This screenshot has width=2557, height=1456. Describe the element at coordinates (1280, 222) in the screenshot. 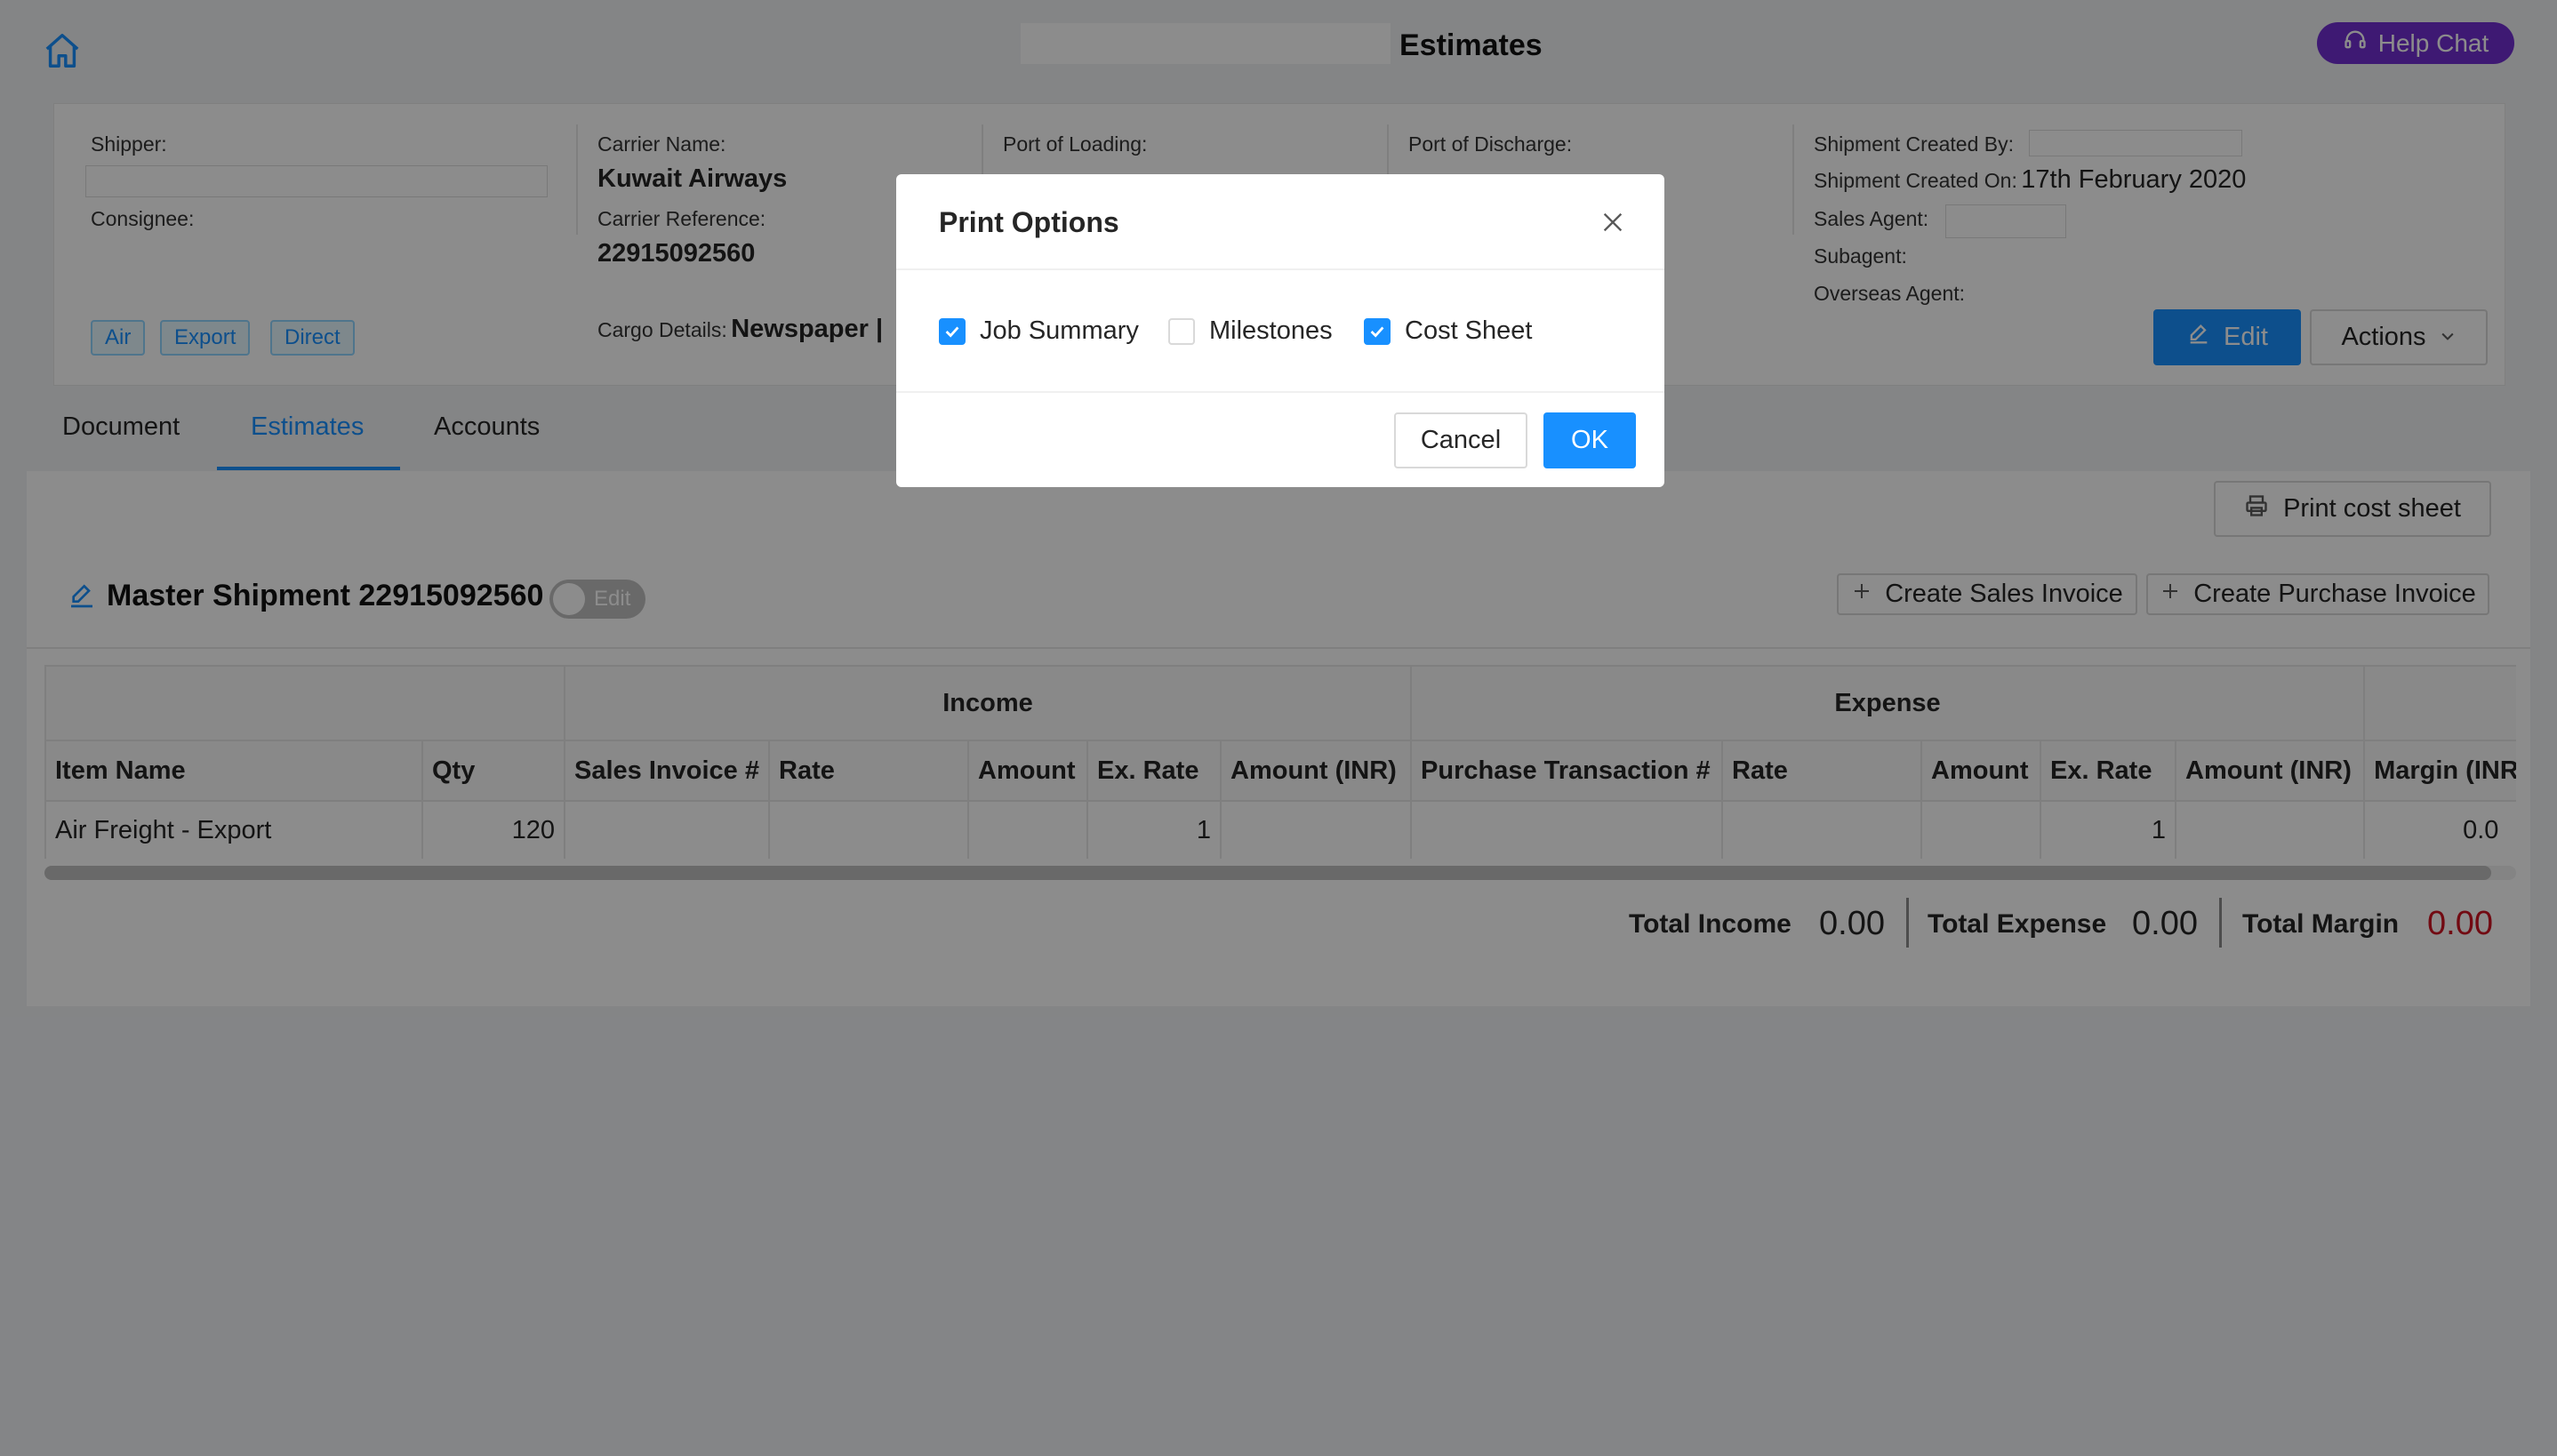

I see `modal-header: Print Options` at that location.